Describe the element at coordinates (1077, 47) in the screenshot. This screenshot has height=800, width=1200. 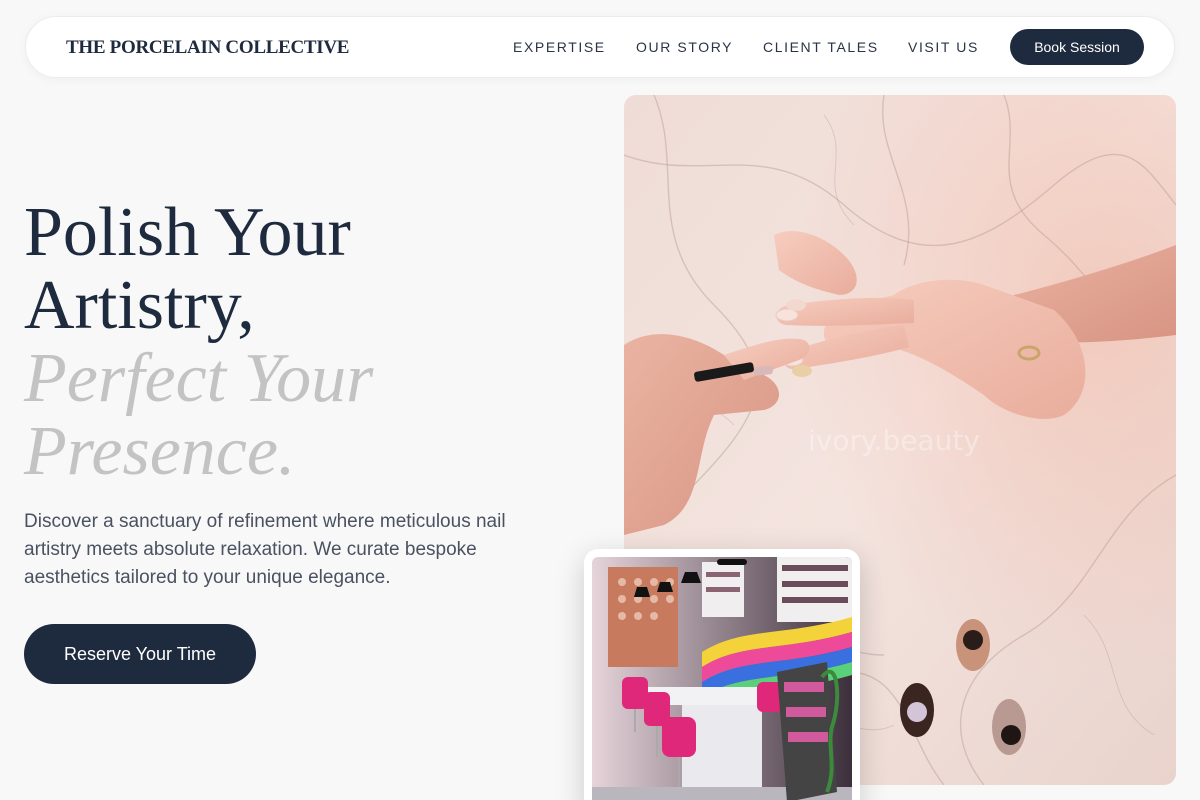
I see `book-session-button: Book Session` at that location.